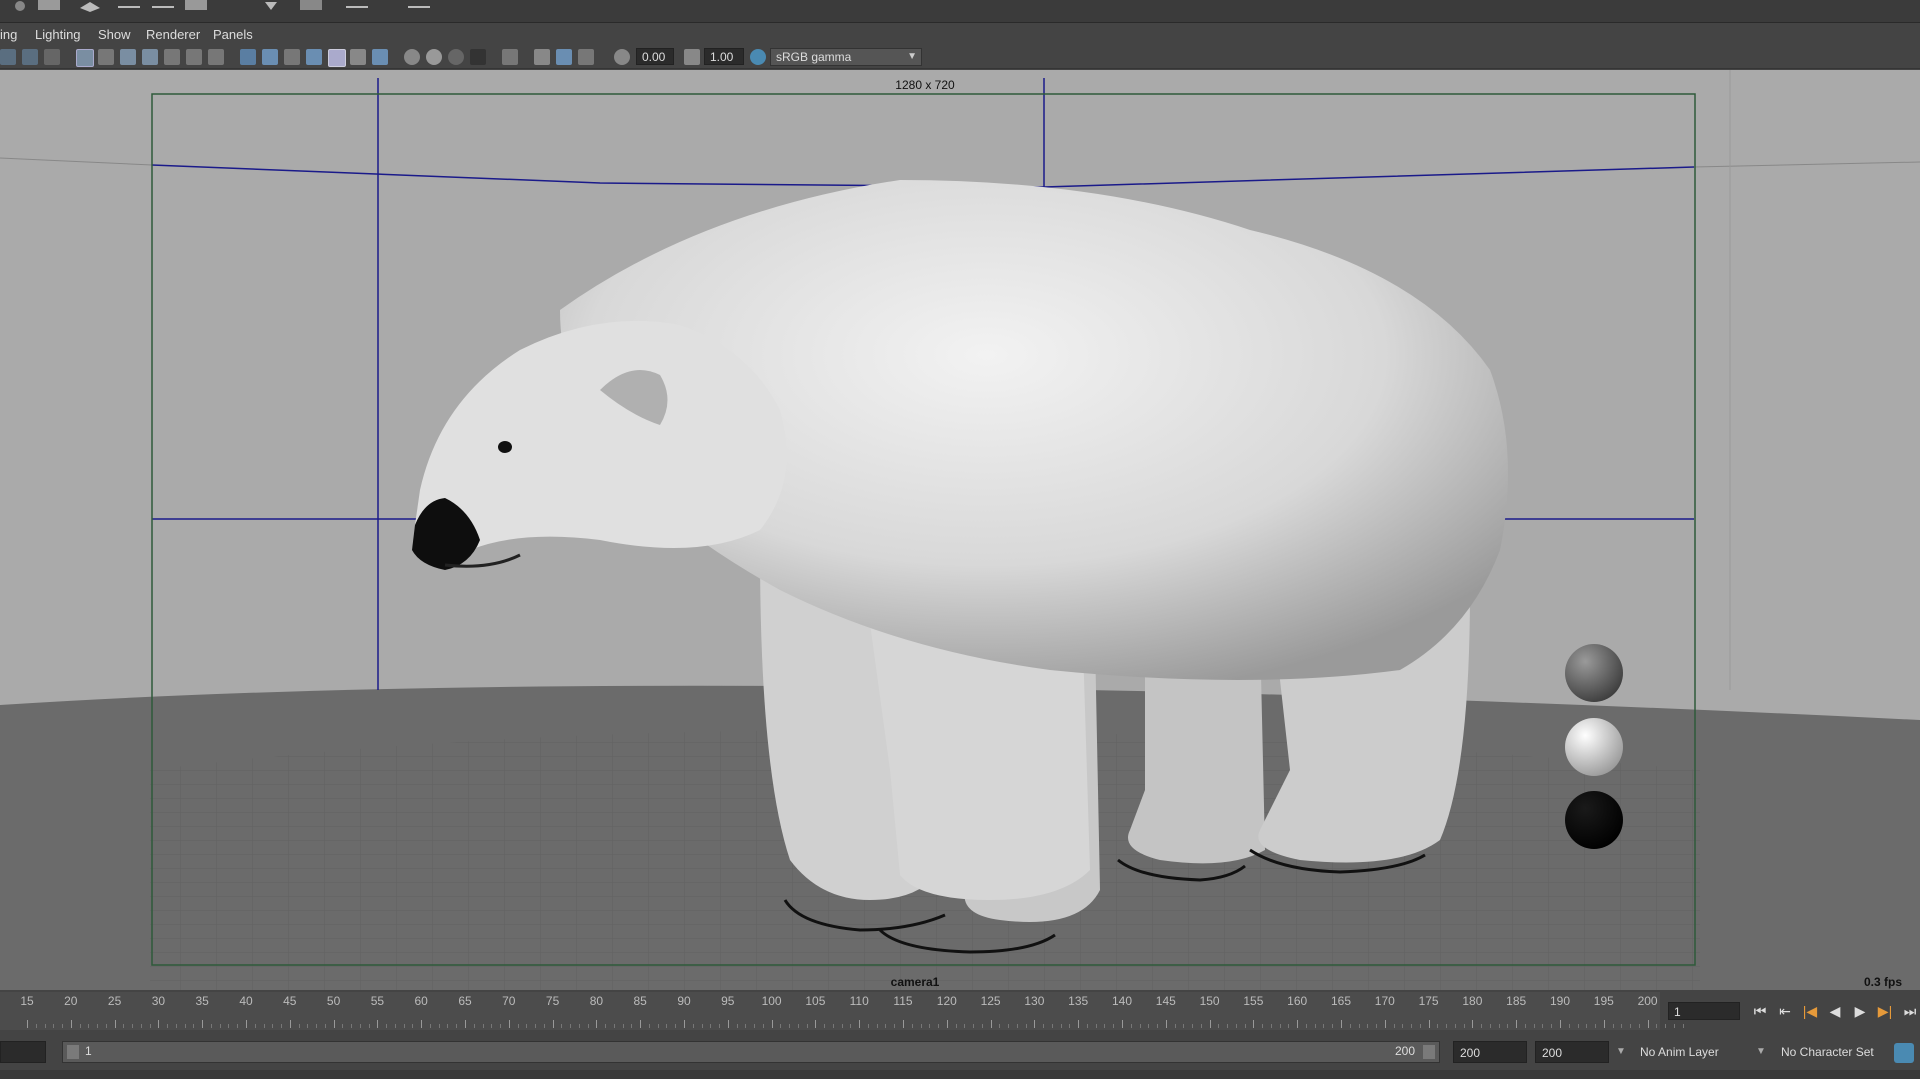 Image resolution: width=1920 pixels, height=1079 pixels. Describe the element at coordinates (1810, 1011) in the screenshot. I see `step-back-key-icon: |◀` at that location.